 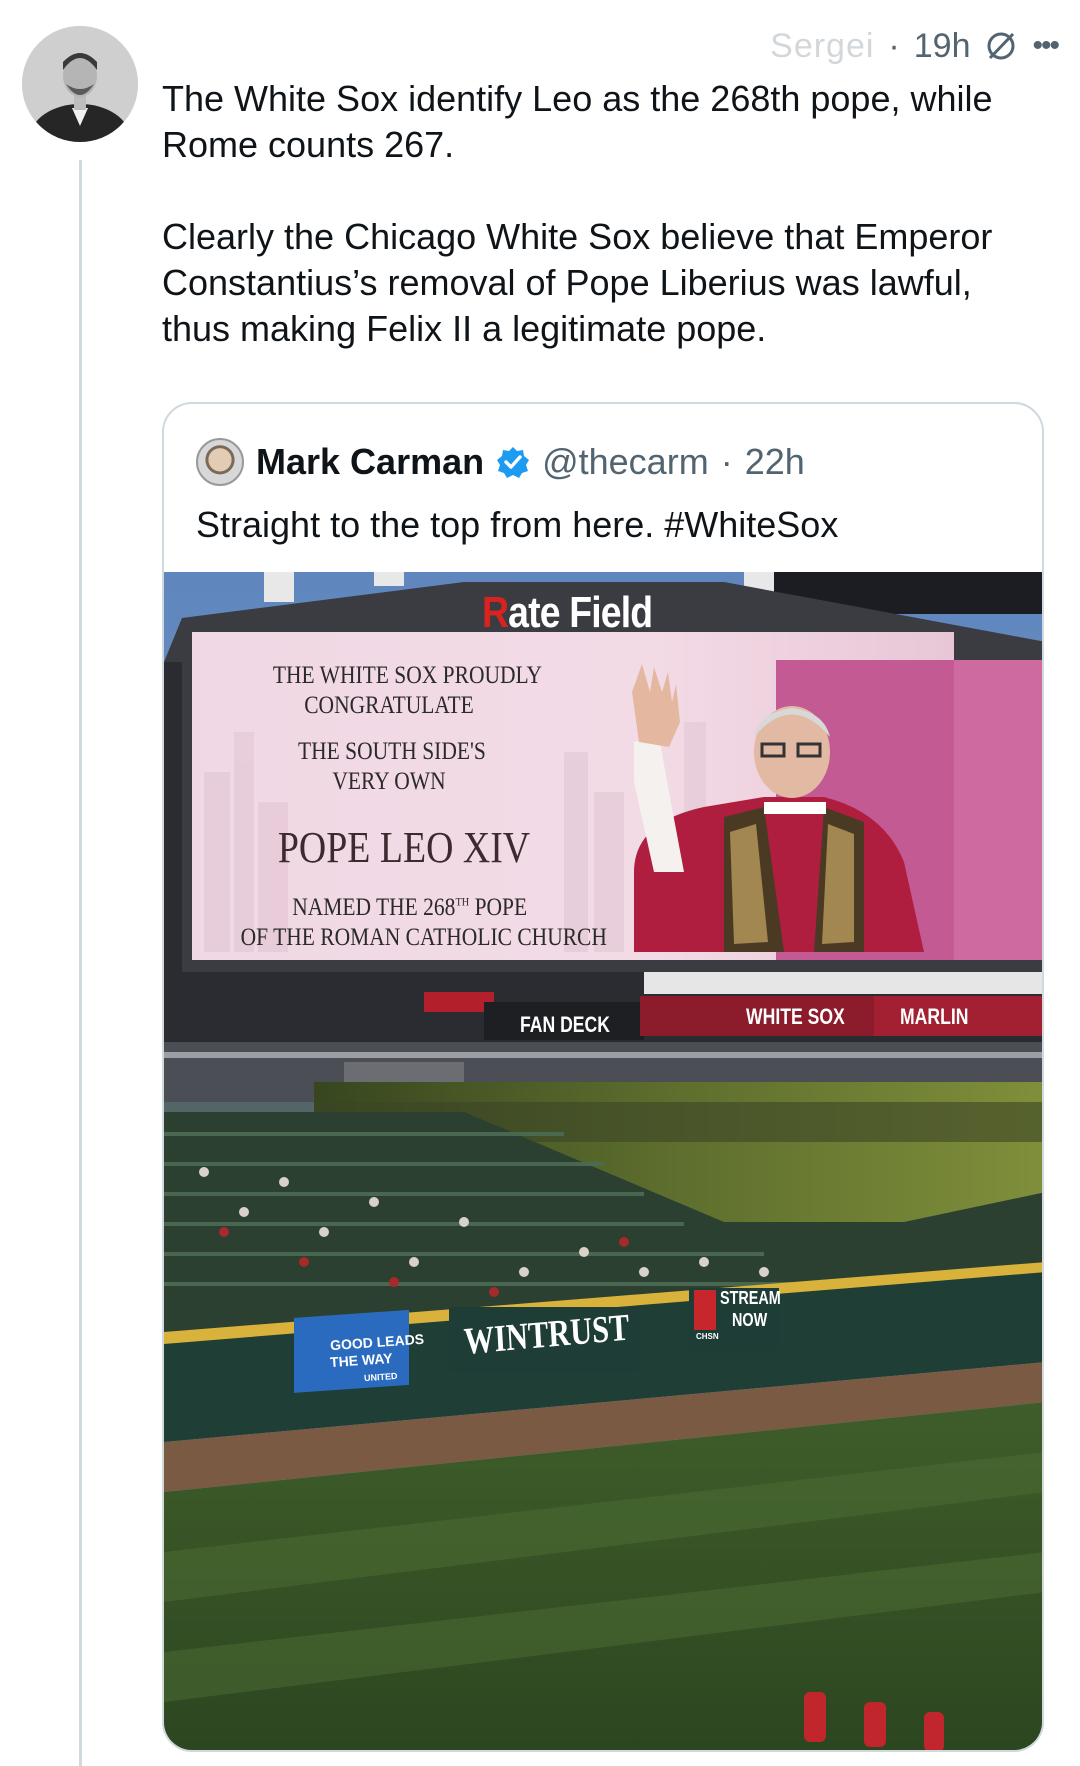 I want to click on stadium-sign-rest: ate Field, so click(x=580, y=612).